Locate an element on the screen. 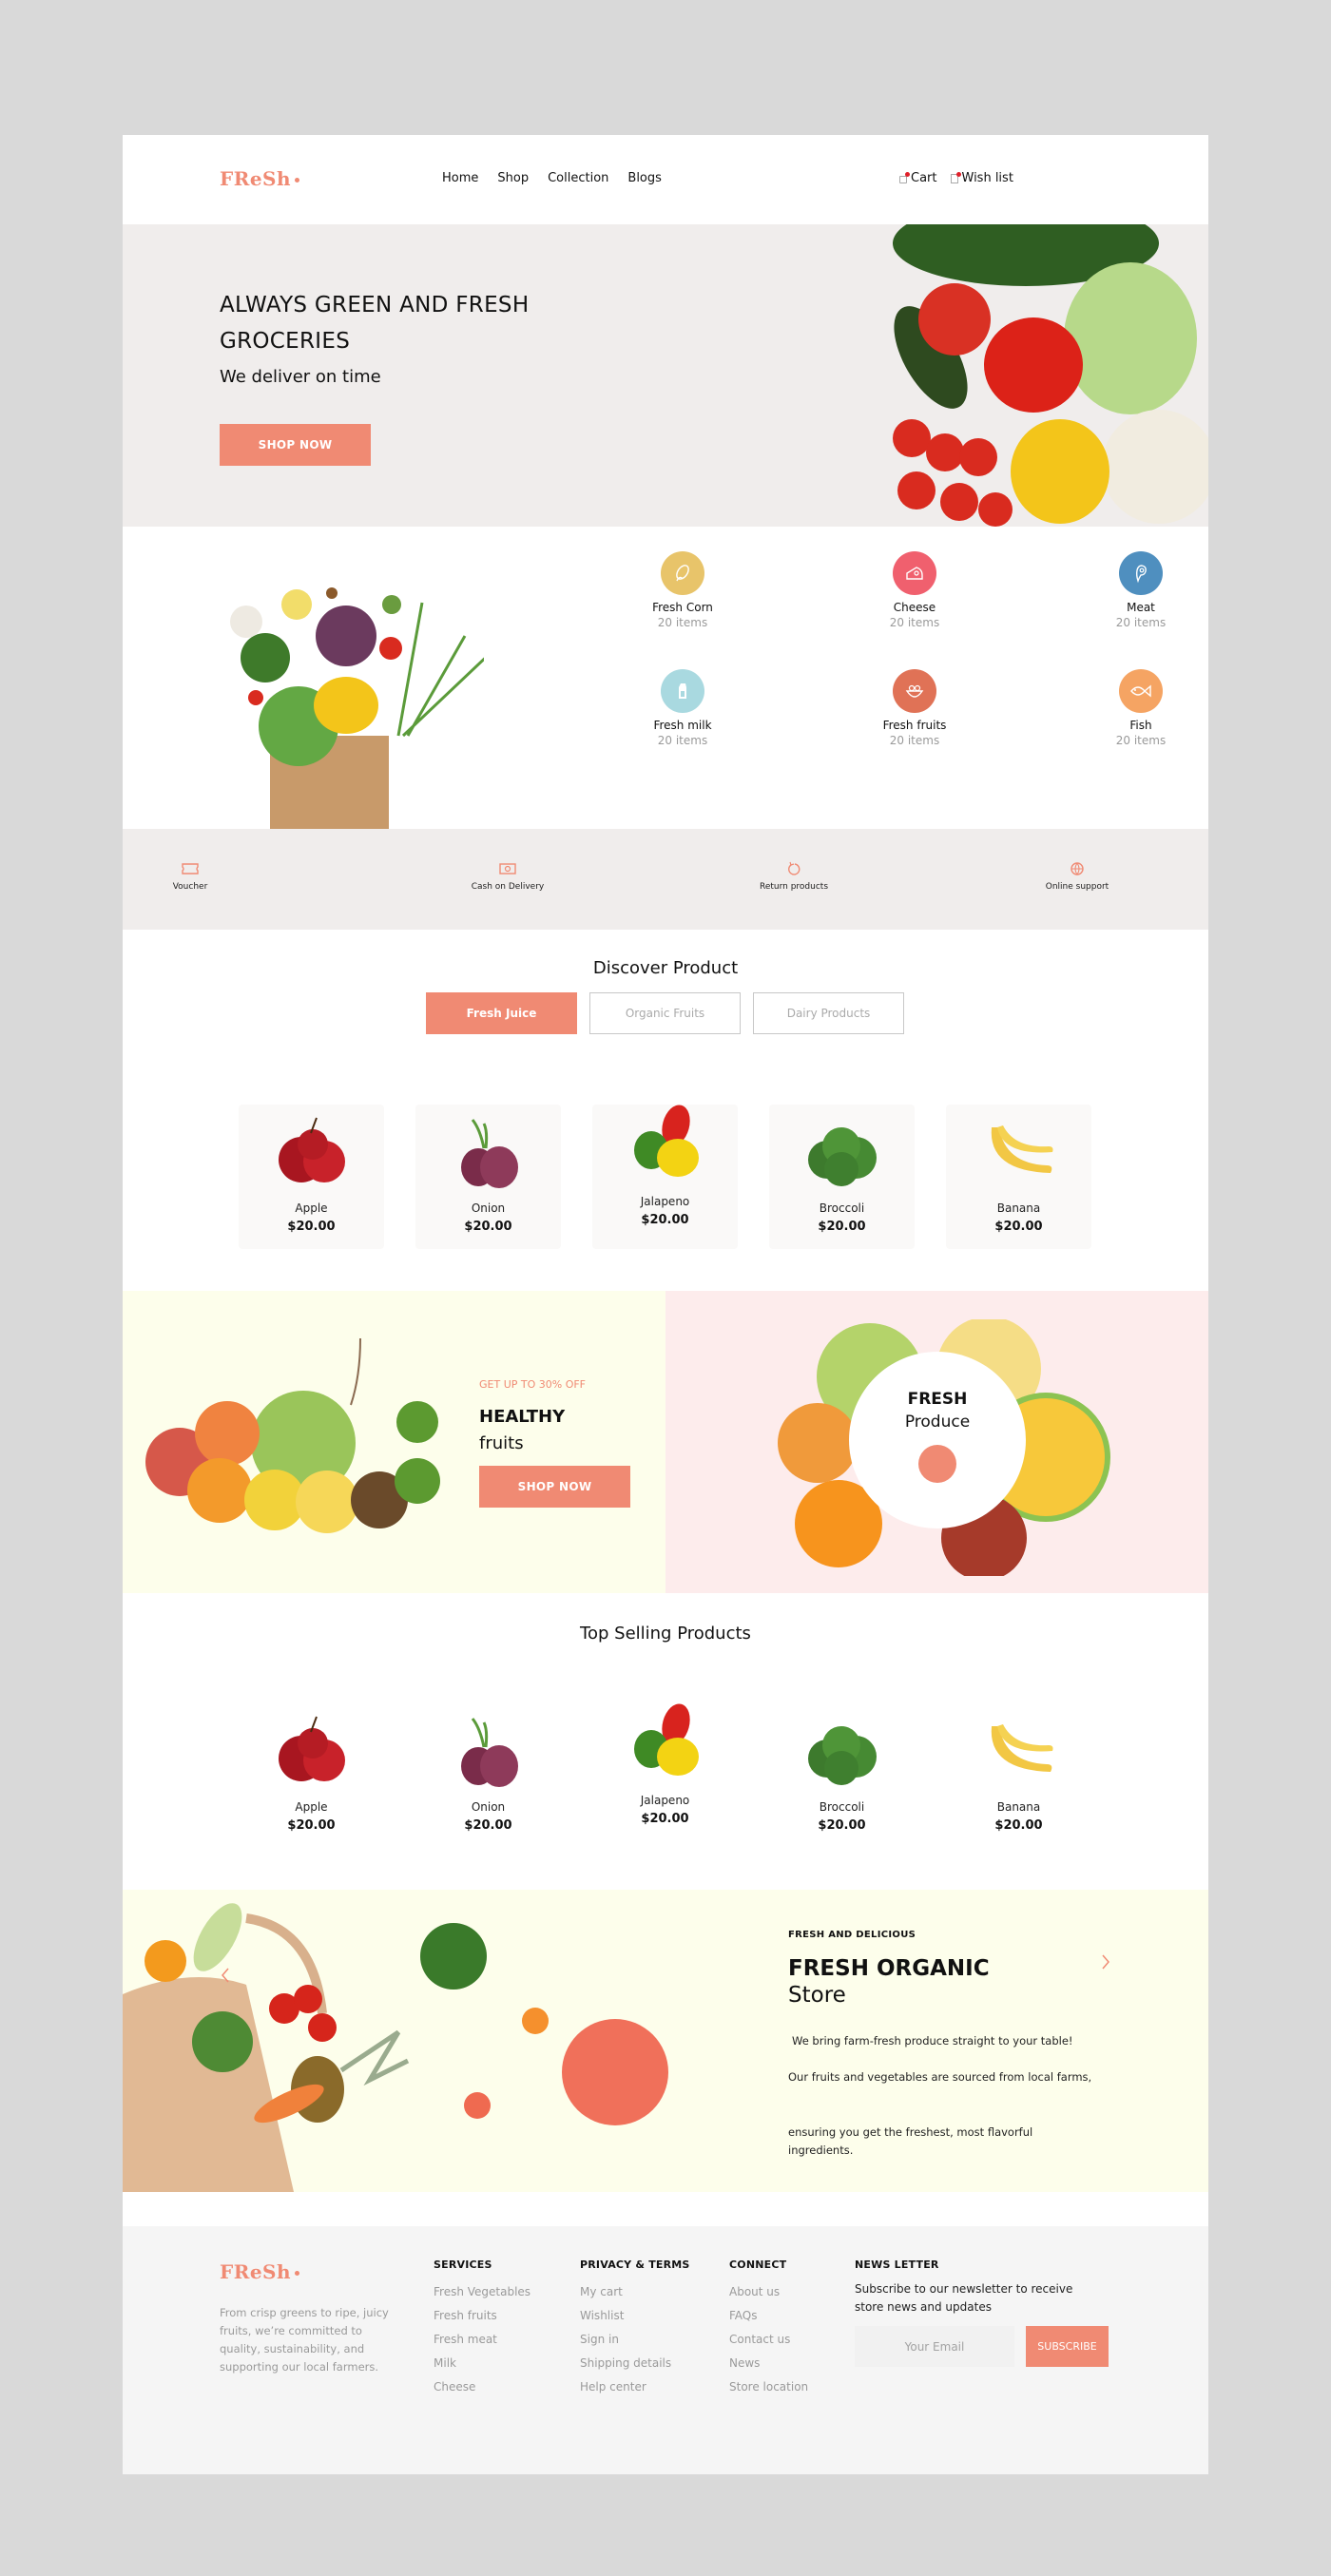  footer-link: Help center is located at coordinates (635, 2387).